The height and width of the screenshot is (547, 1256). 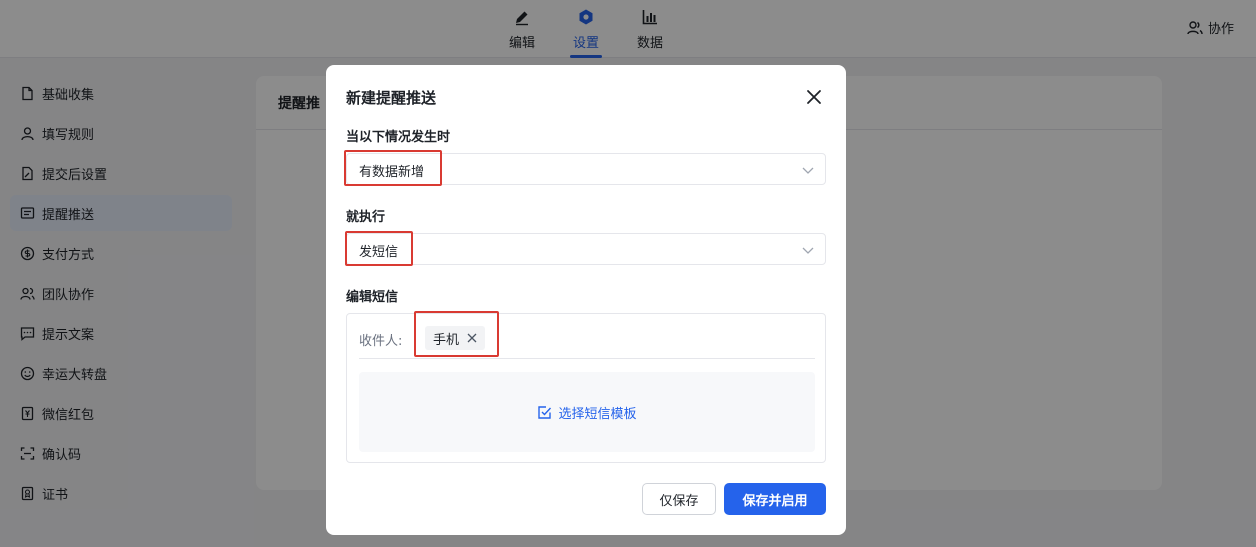 I want to click on action-select: 发短信, so click(x=586, y=249).